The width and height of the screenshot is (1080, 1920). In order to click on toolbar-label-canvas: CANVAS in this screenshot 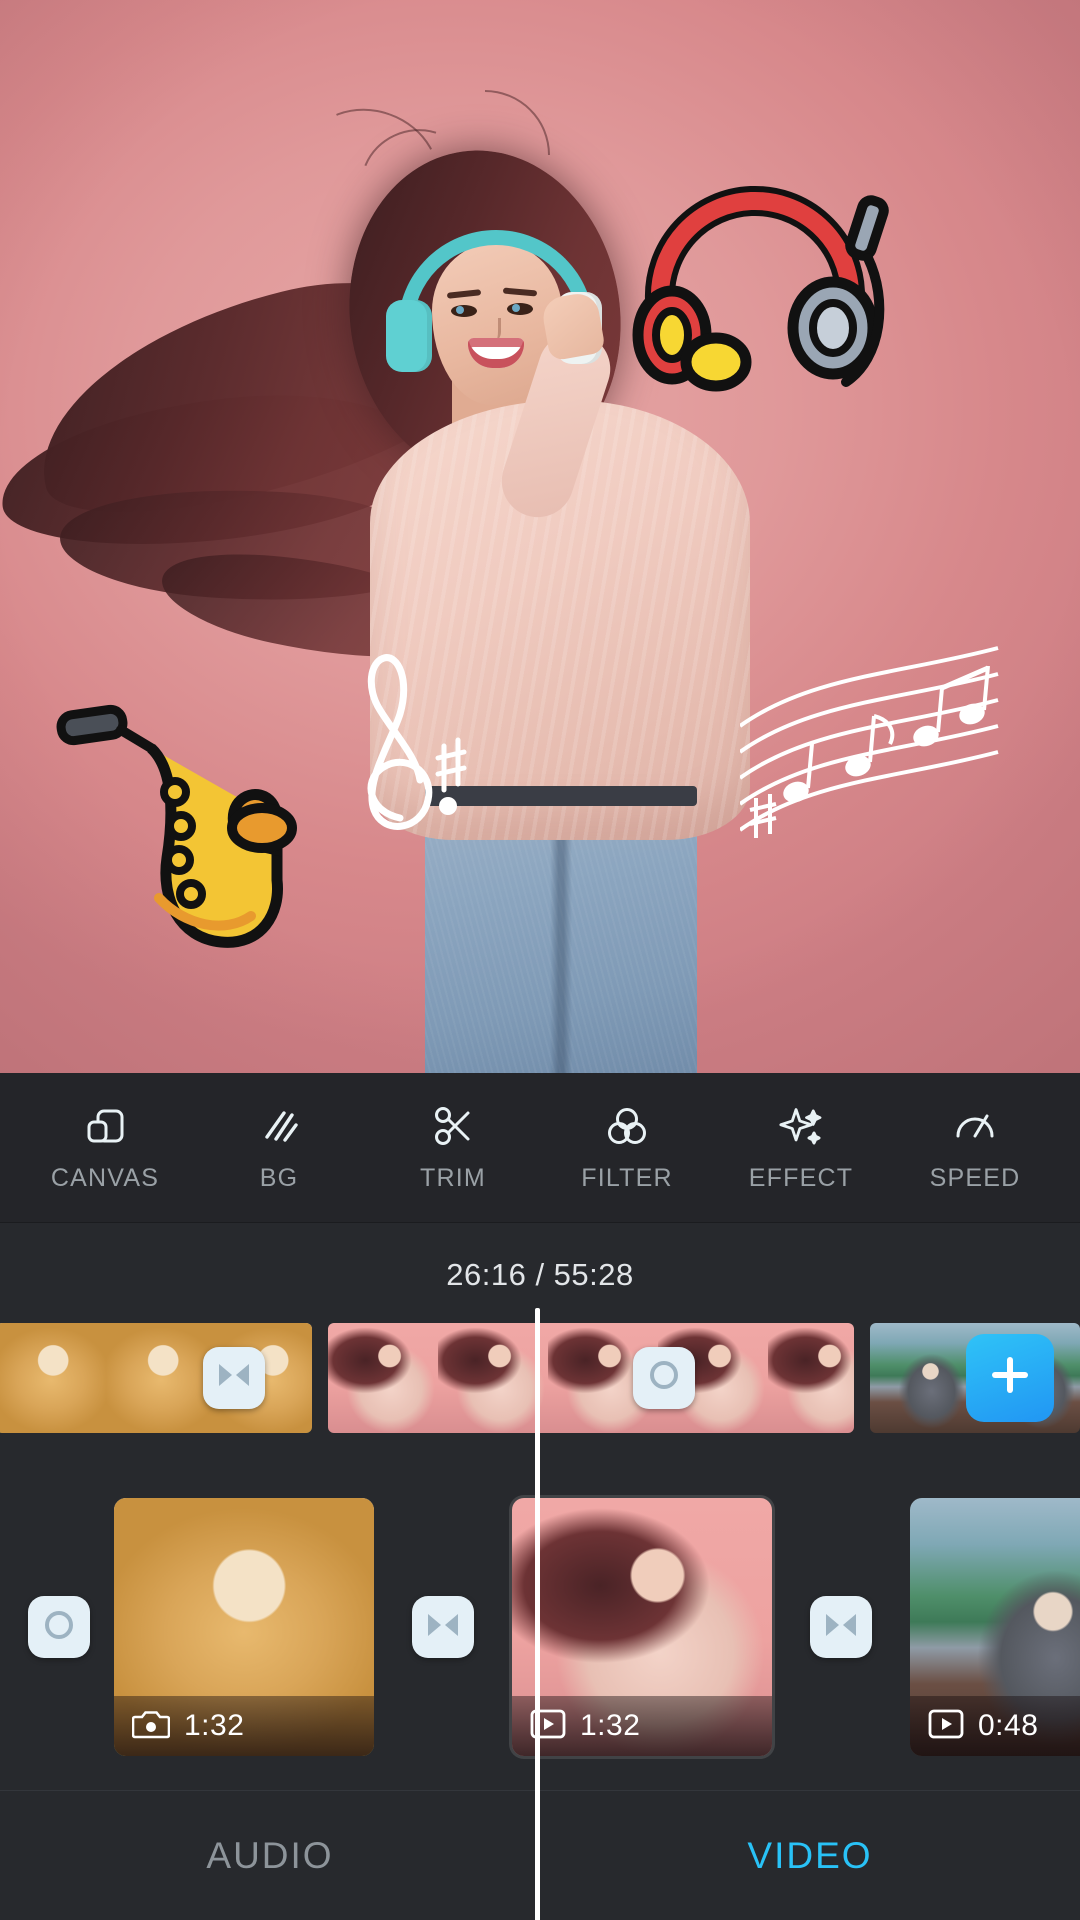, I will do `click(105, 1178)`.